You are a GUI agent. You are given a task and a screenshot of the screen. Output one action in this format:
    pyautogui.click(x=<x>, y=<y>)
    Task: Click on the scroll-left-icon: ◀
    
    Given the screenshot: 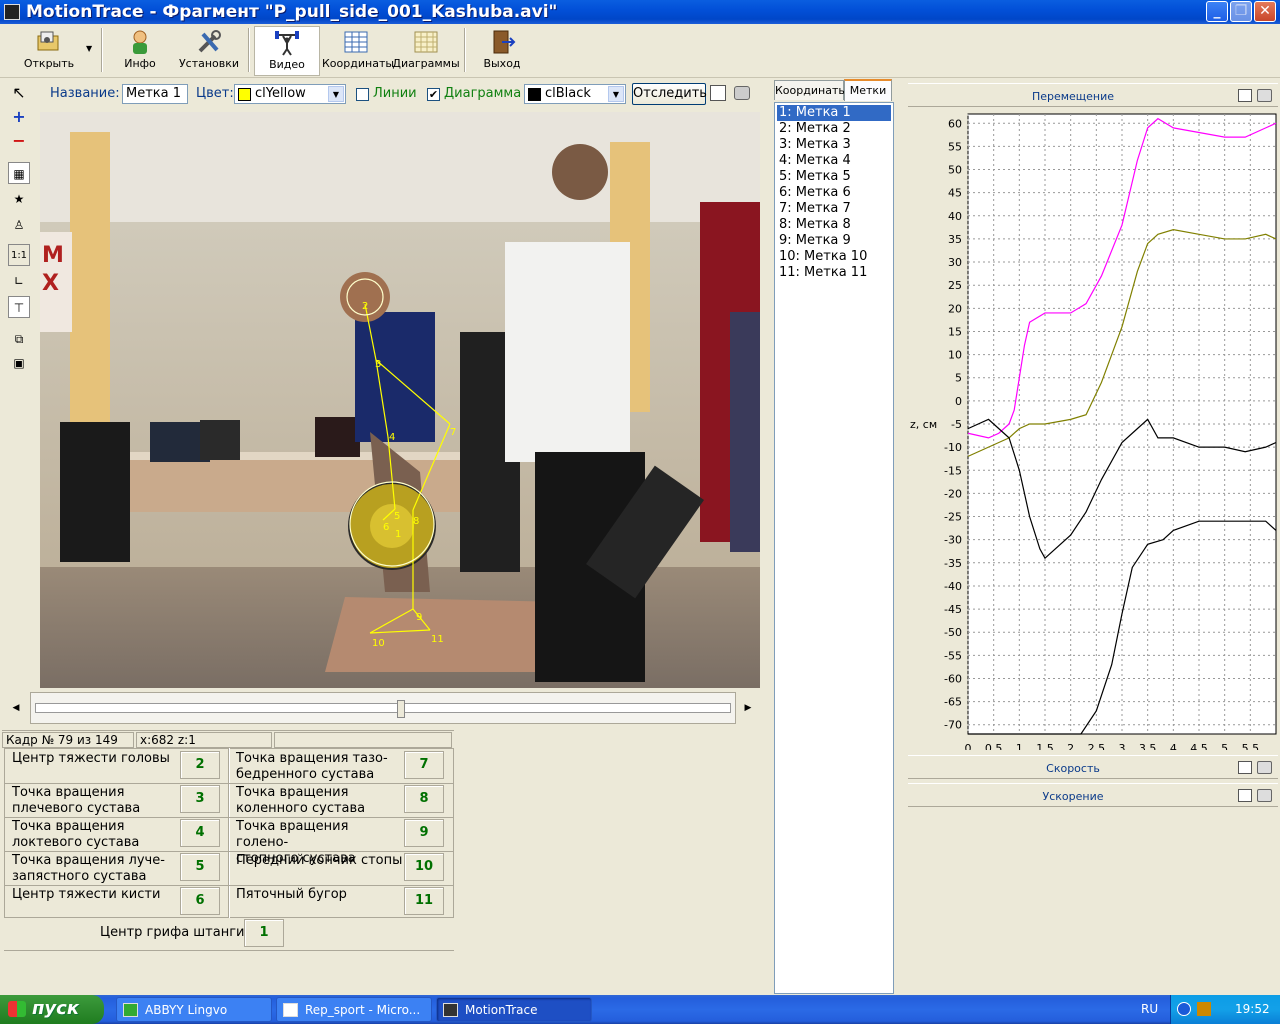 What is the action you would take?
    pyautogui.click(x=16, y=708)
    